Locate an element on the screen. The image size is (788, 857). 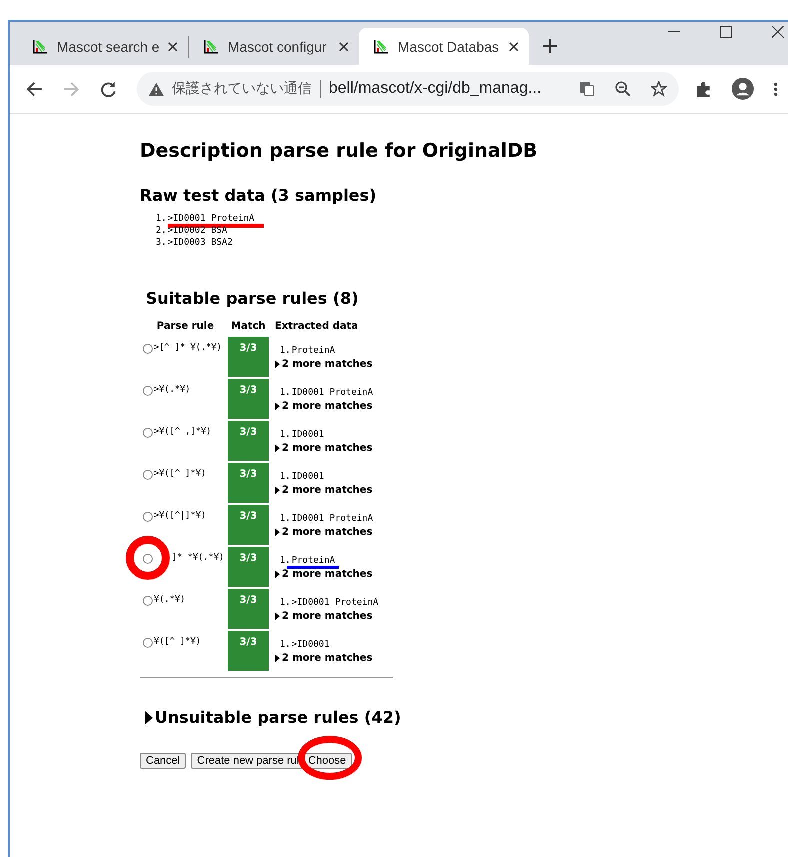
rule-text: >¥(.*¥) is located at coordinates (172, 390).